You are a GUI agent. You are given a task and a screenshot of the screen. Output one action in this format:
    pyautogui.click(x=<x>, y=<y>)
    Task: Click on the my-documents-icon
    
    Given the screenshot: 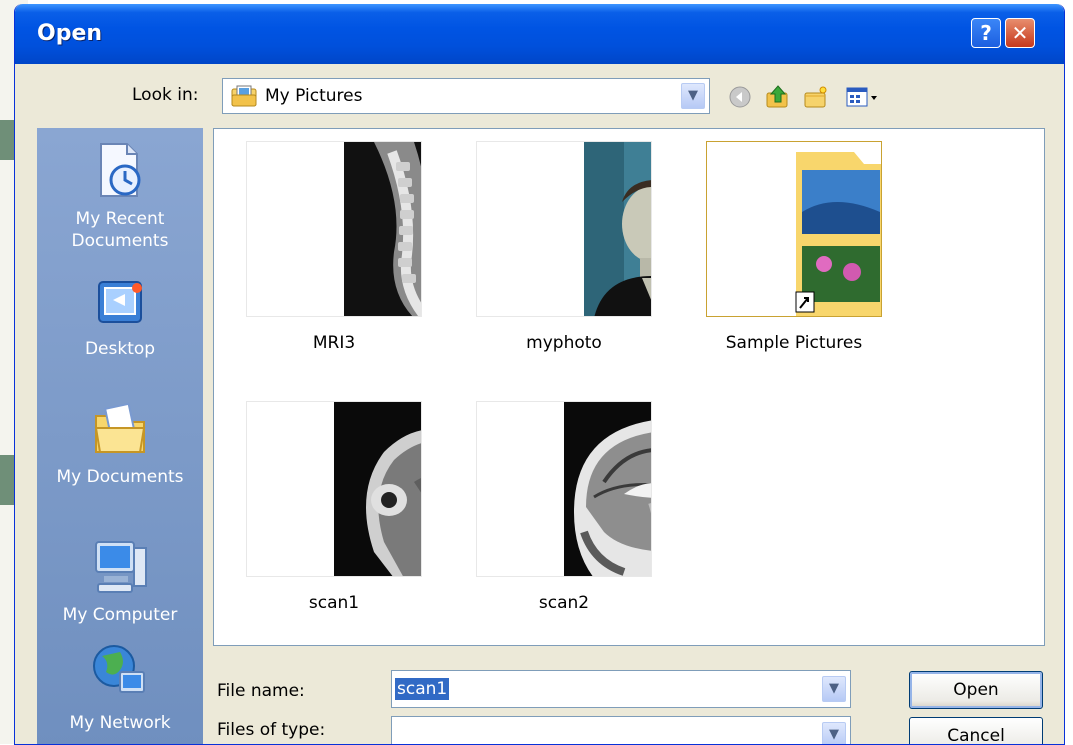 What is the action you would take?
    pyautogui.click(x=120, y=427)
    